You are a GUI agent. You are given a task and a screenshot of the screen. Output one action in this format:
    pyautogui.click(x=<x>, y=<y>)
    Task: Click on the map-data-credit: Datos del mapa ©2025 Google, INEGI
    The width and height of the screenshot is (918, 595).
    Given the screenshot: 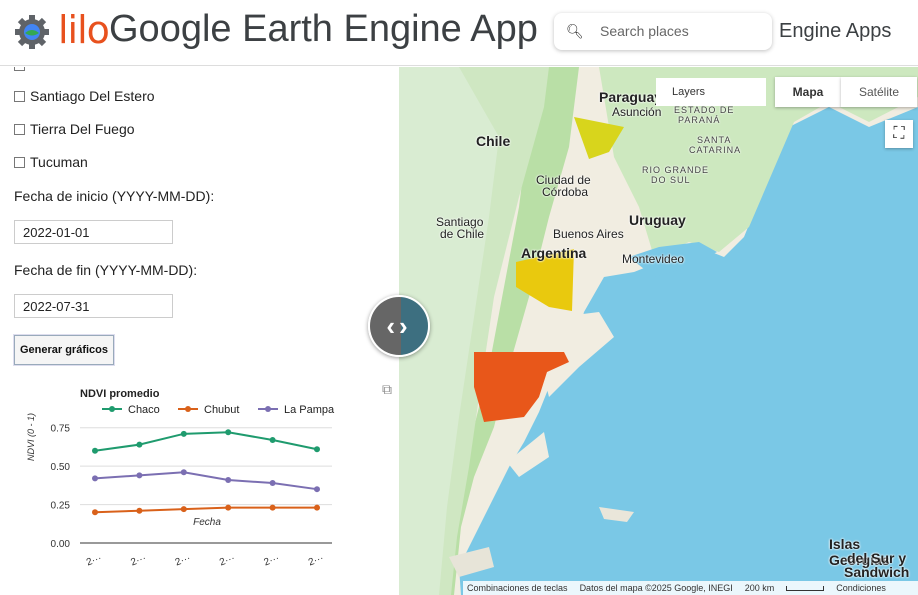 What is the action you would take?
    pyautogui.click(x=656, y=588)
    